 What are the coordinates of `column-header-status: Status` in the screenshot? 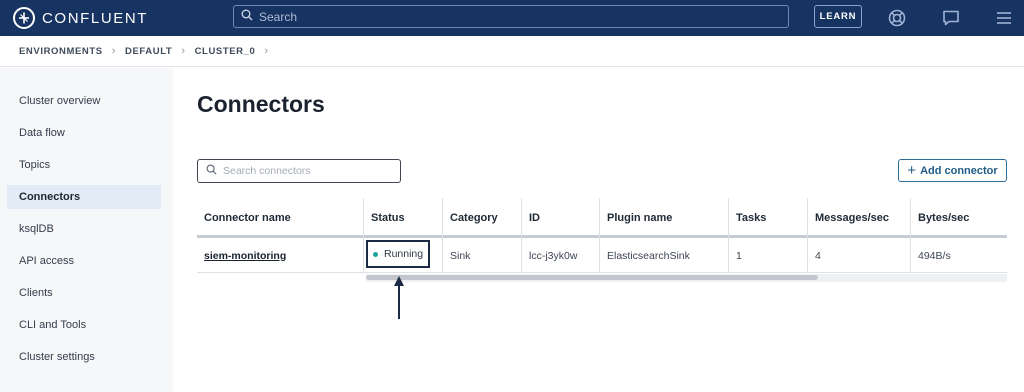 It's located at (402, 218).